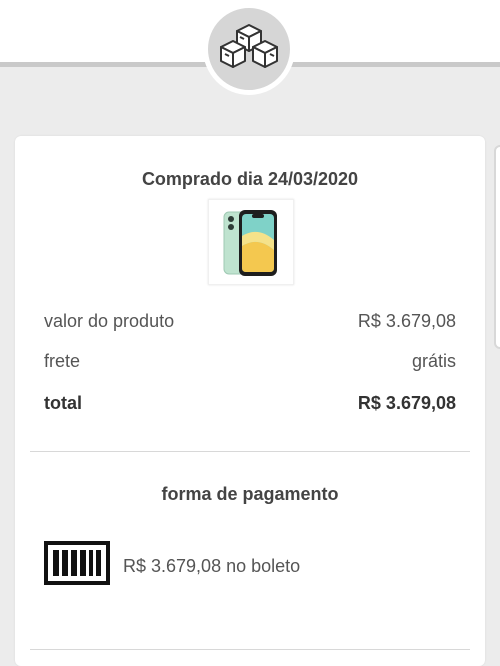 Image resolution: width=500 pixels, height=666 pixels. I want to click on next-card-edge, so click(497, 247).